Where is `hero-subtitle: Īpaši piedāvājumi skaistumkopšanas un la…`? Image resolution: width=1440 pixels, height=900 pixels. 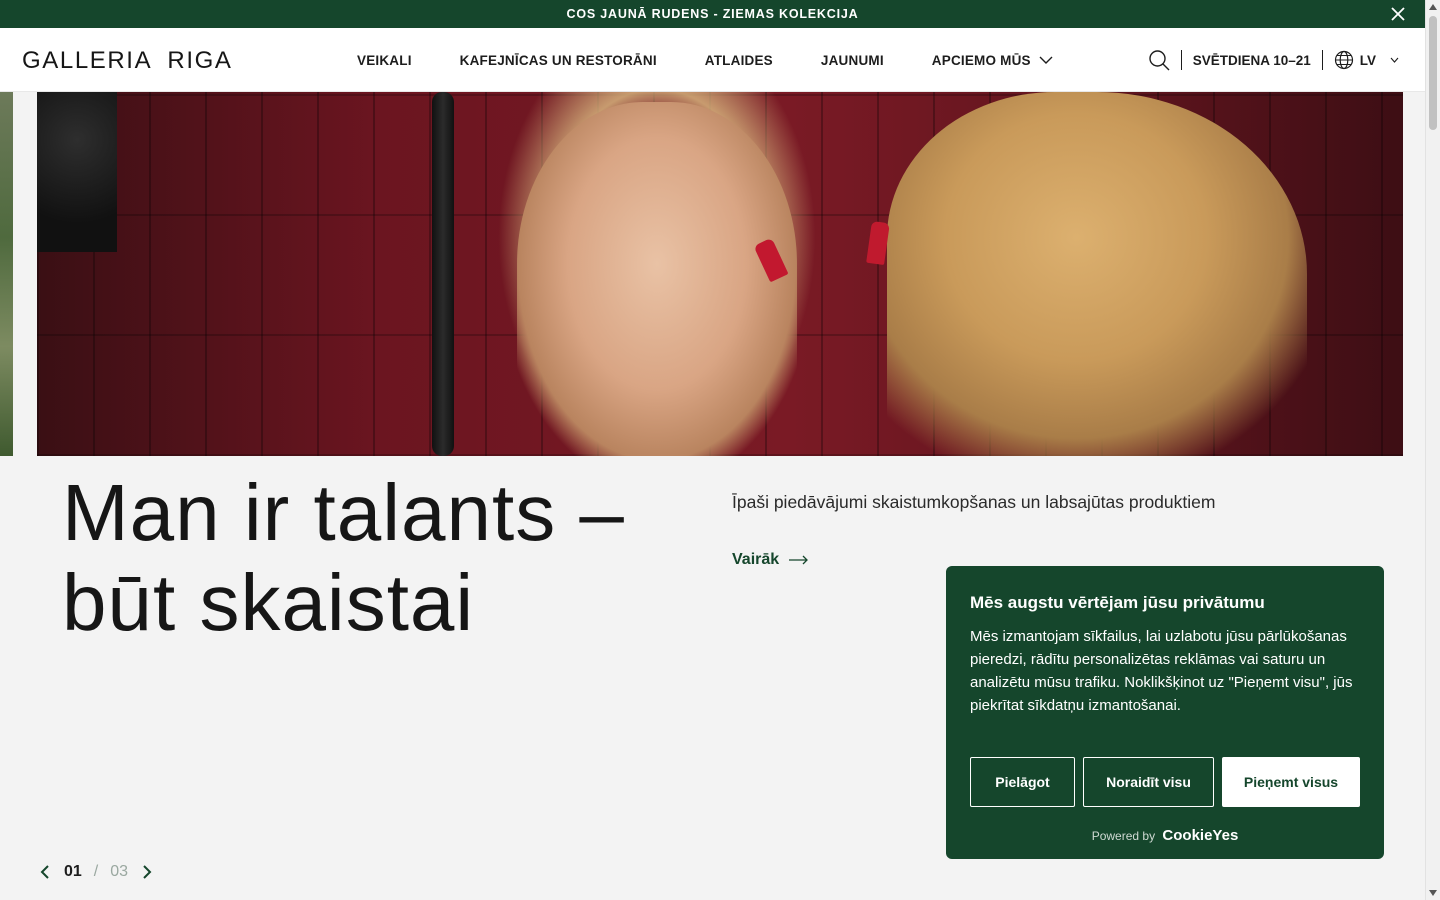 hero-subtitle: Īpaši piedāvājumi skaistumkopšanas un la… is located at coordinates (974, 502).